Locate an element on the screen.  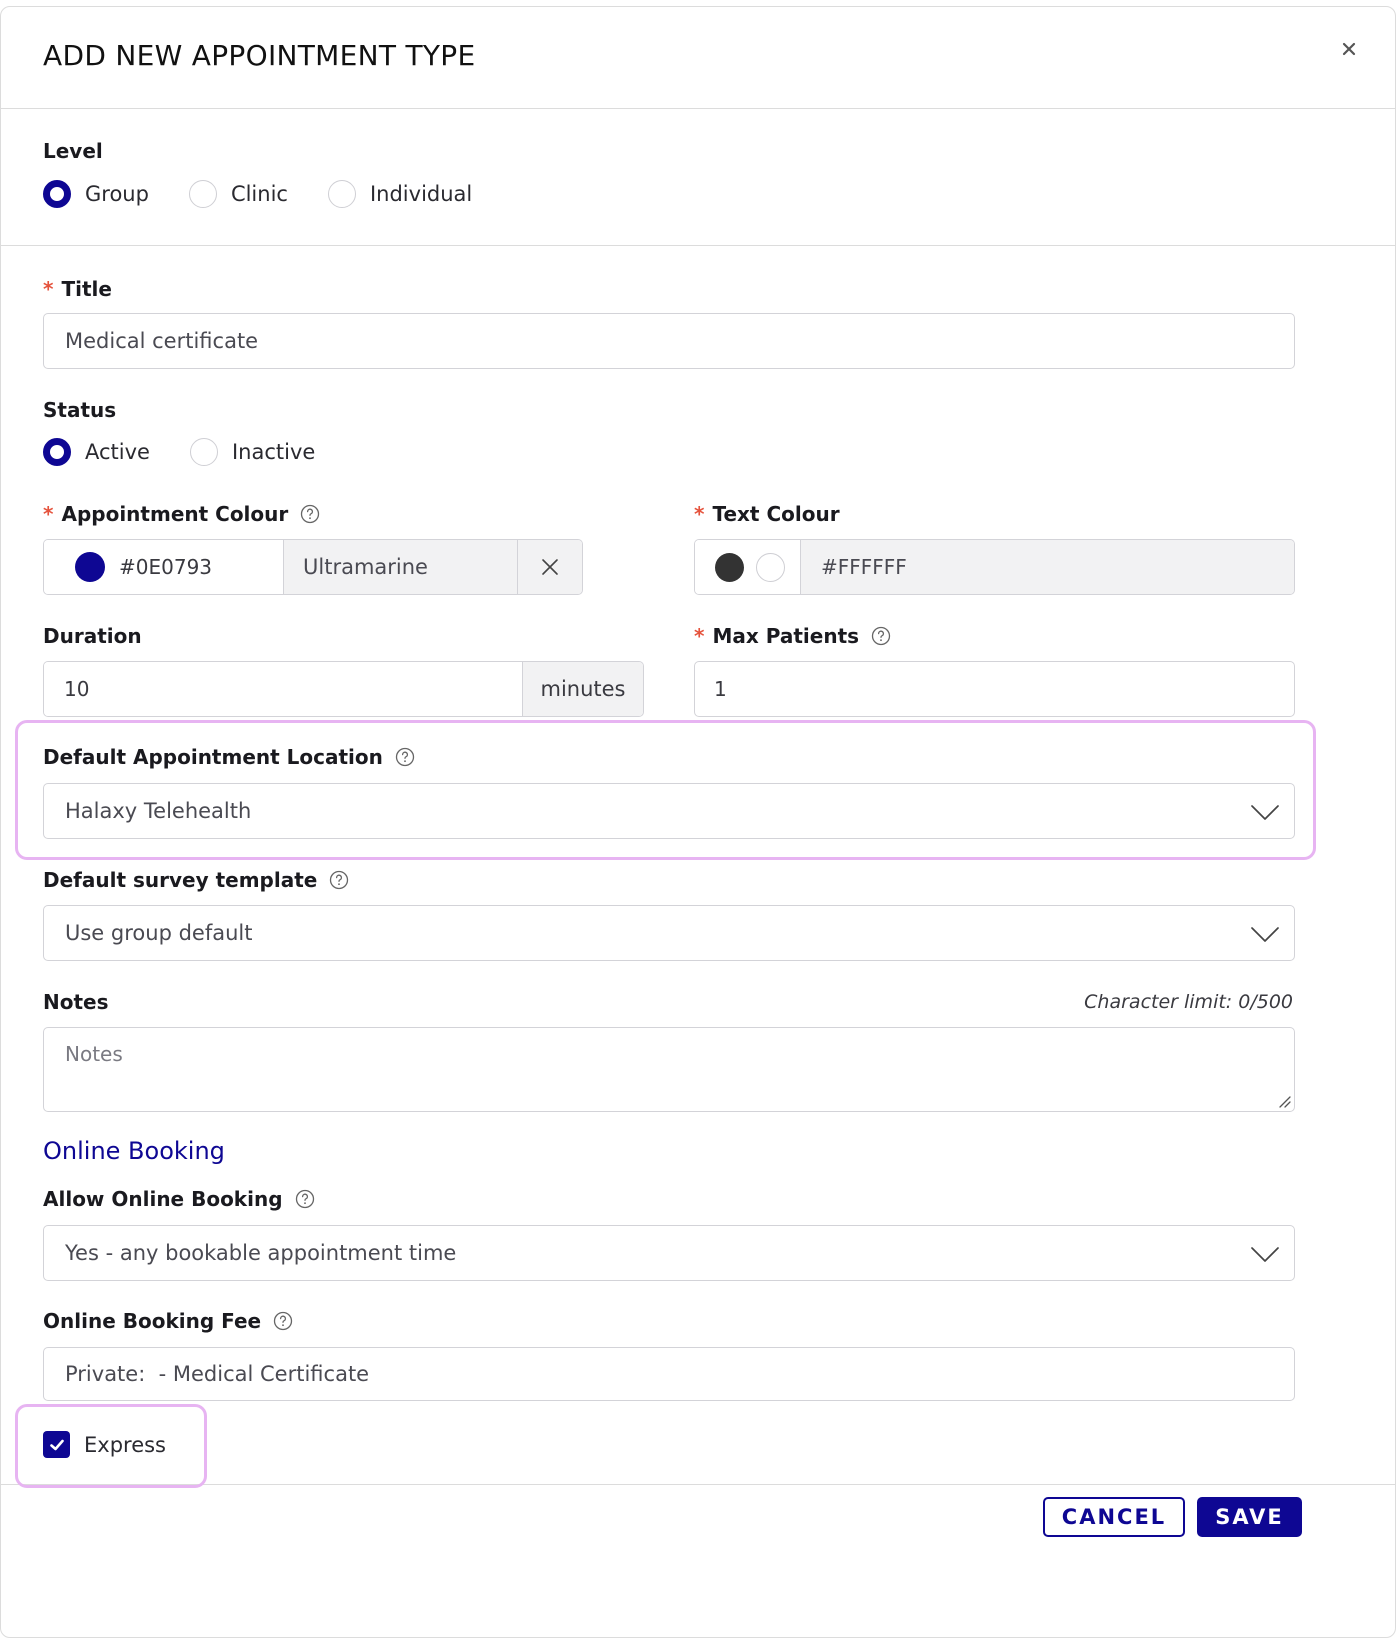
text-colour-label: * Text Colour is located at coordinates (767, 514).